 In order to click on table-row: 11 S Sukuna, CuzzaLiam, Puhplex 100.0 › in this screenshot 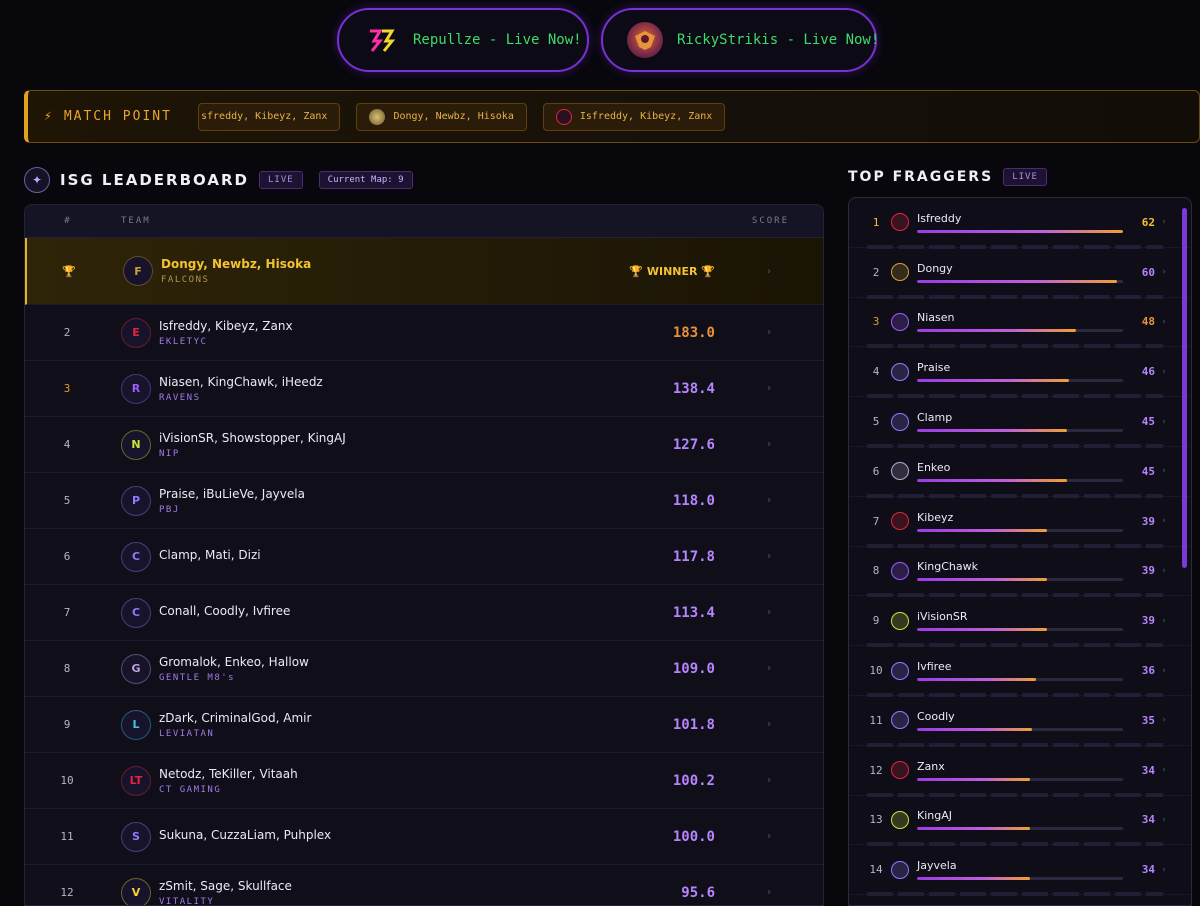, I will do `click(424, 837)`.